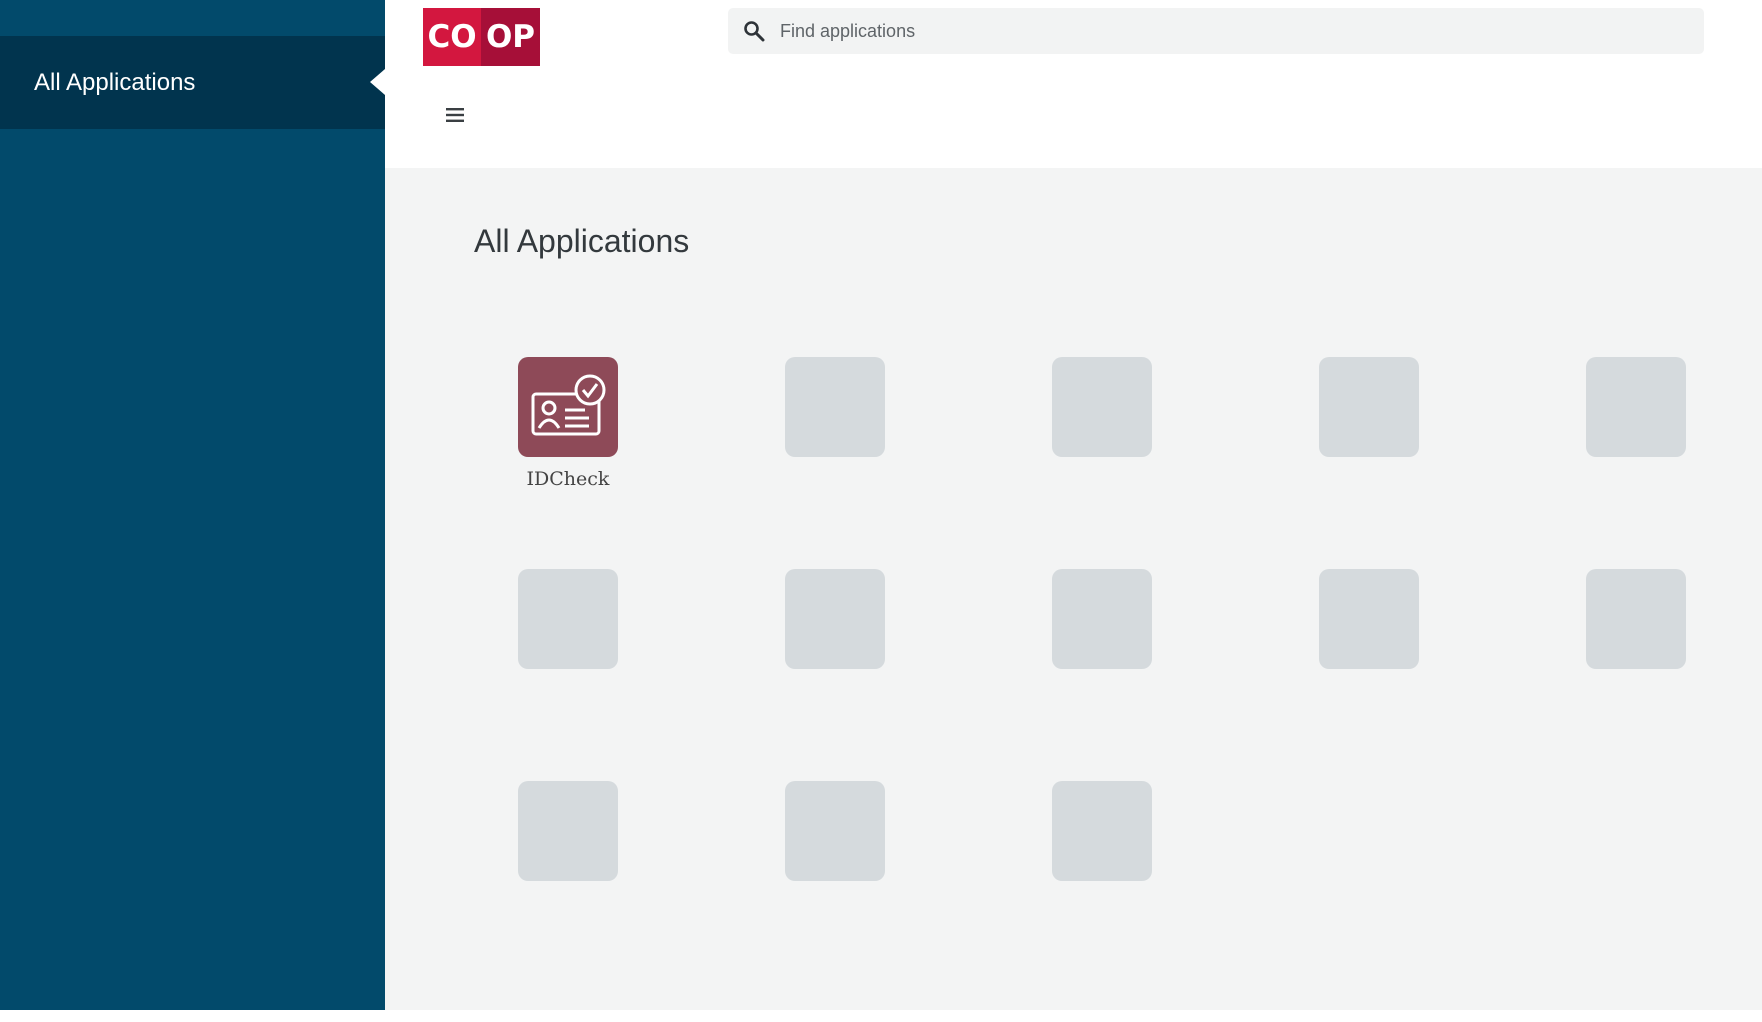 The width and height of the screenshot is (1762, 1022). I want to click on bottom-edge, so click(881, 1016).